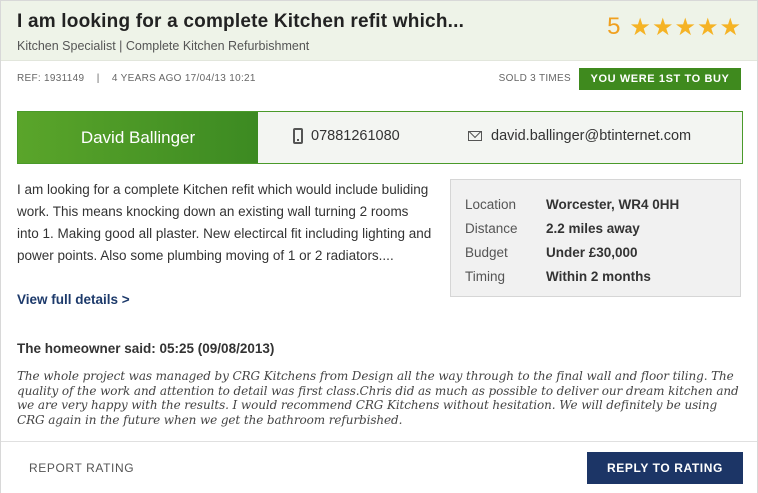 This screenshot has width=758, height=493. I want to click on contact-name: David Ballinger, so click(138, 137).